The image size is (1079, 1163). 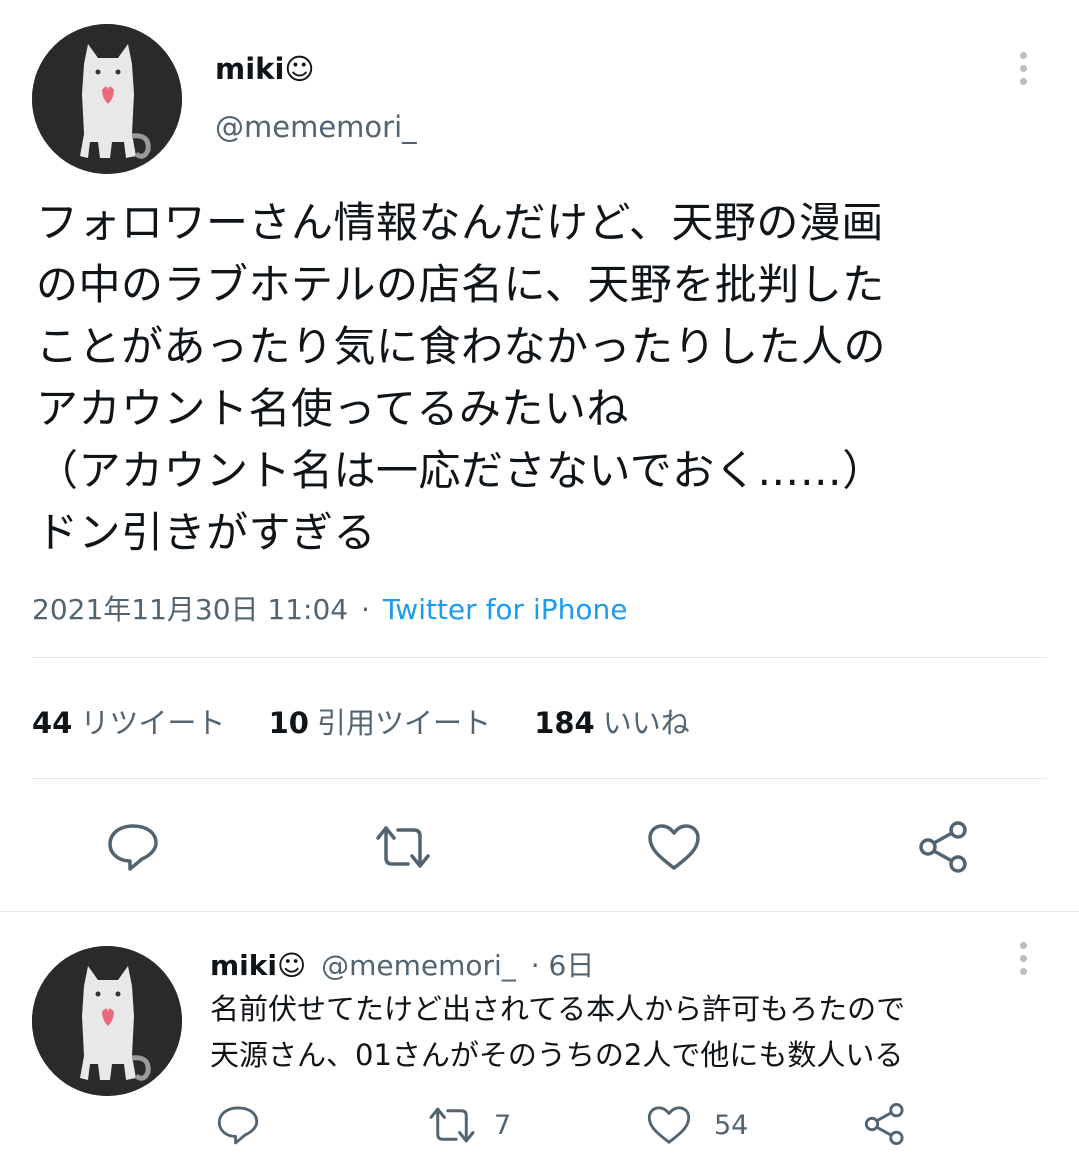 What do you see at coordinates (403, 723) in the screenshot?
I see `quotes-label: 引用ツイート` at bounding box center [403, 723].